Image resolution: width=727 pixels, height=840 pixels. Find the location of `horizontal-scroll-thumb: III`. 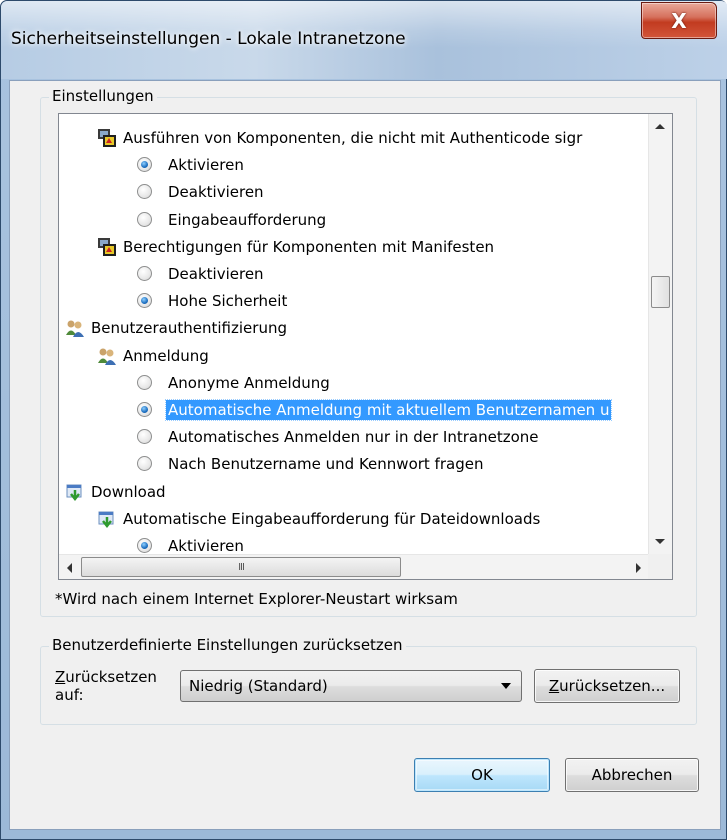

horizontal-scroll-thumb: III is located at coordinates (241, 567).